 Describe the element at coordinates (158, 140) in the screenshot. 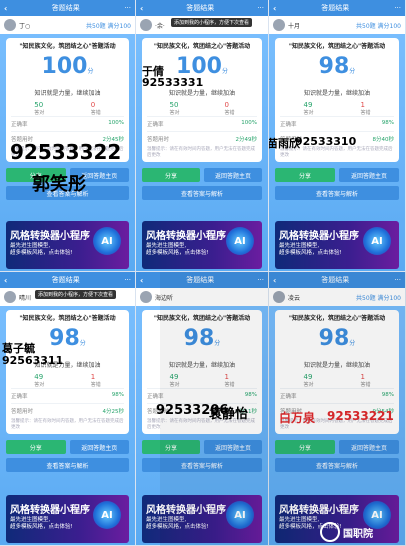

I see `time-label: 答题用时` at that location.